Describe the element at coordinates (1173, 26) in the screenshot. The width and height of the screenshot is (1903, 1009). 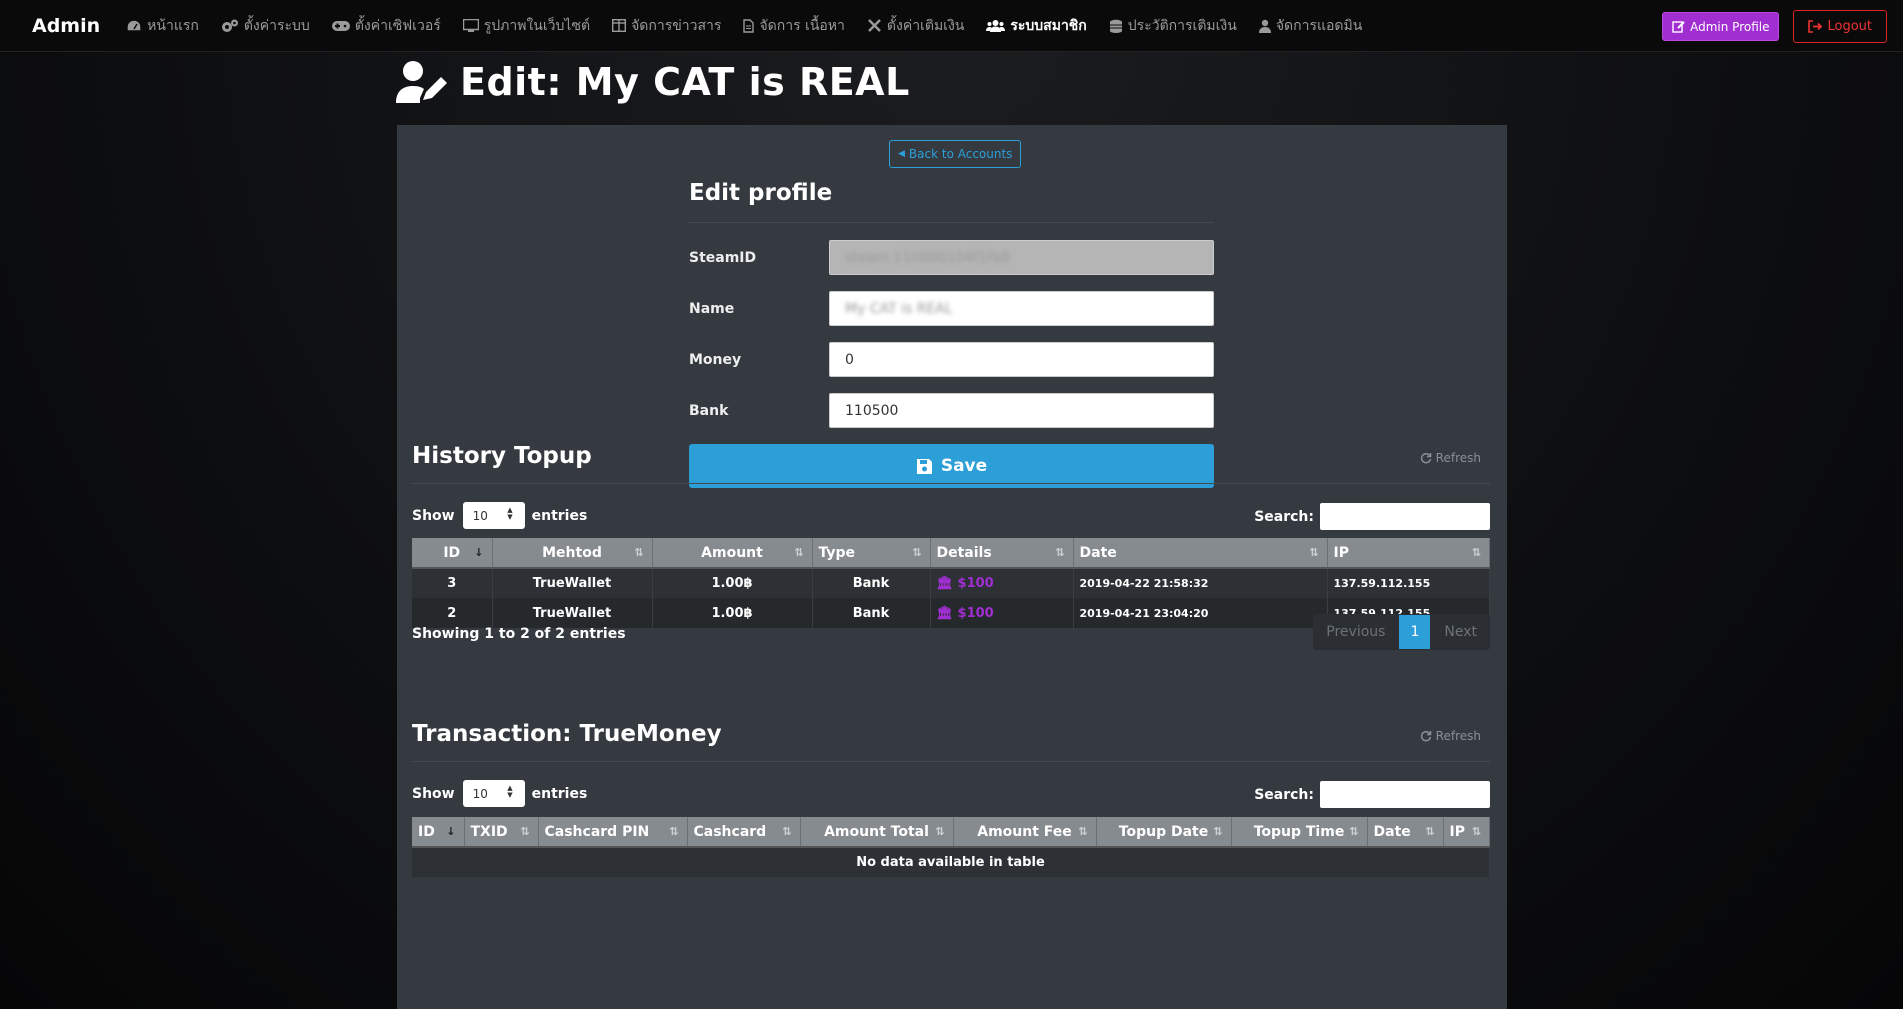
I see `nav-item-topup-history: ประวัติการเติมเงิน` at that location.